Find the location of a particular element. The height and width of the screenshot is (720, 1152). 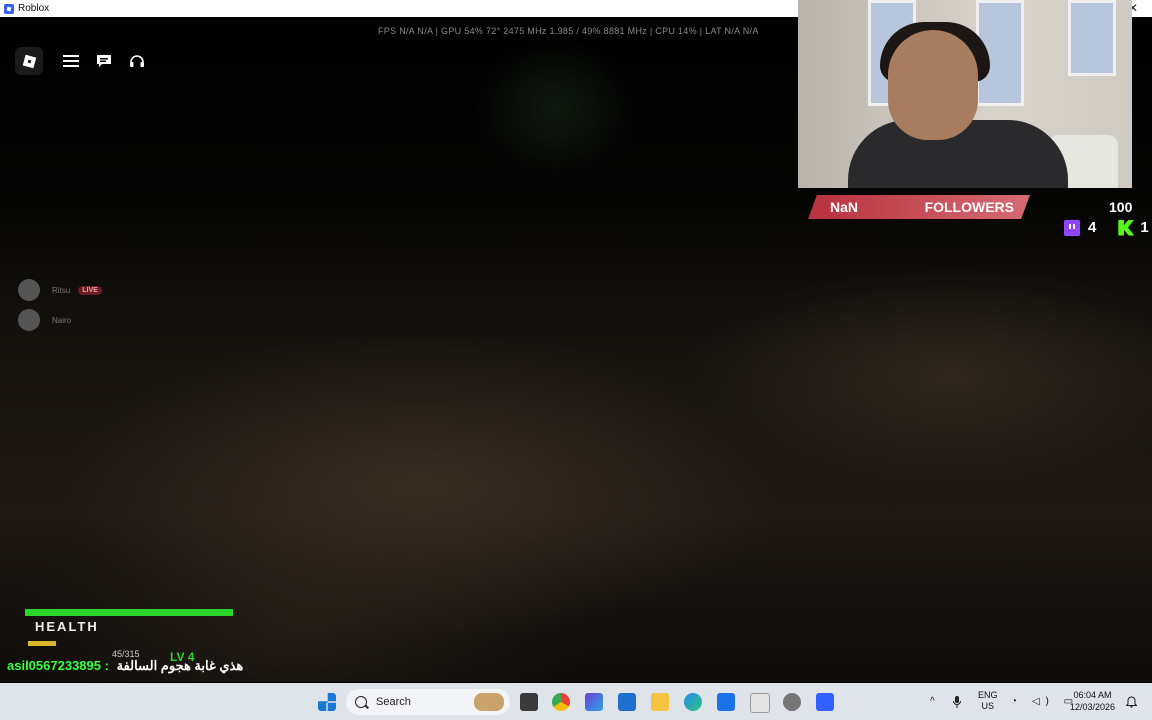

roblox-app-icon is located at coordinates (9, 8).